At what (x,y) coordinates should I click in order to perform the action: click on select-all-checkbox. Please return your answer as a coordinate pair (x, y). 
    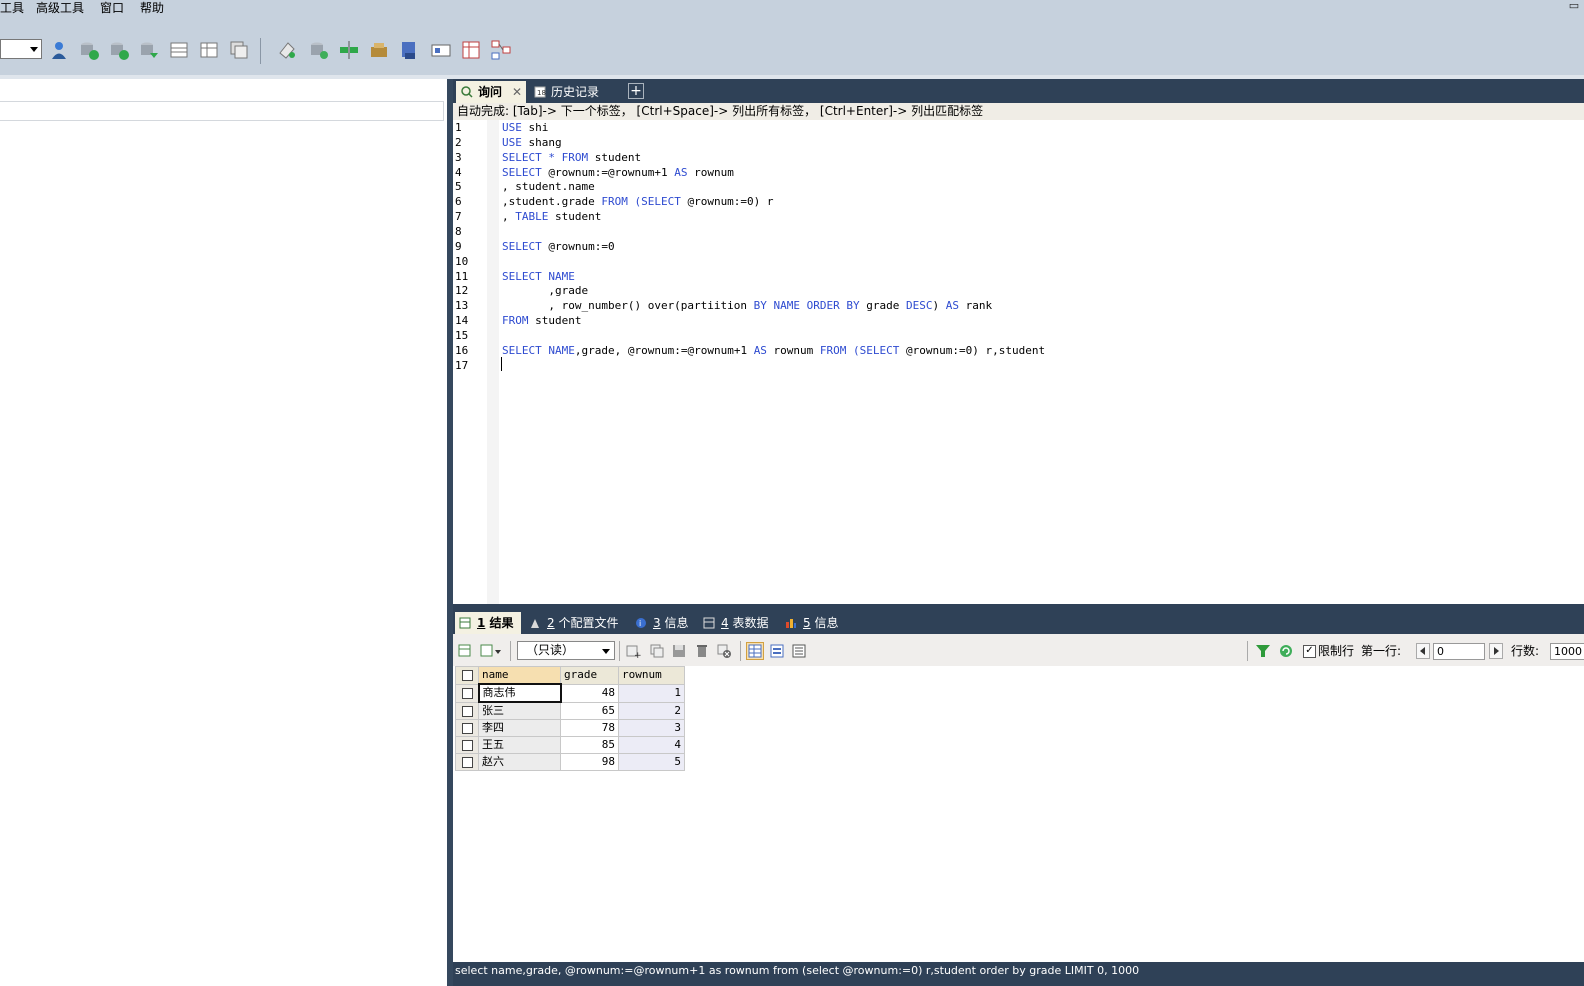
    Looking at the image, I should click on (467, 675).